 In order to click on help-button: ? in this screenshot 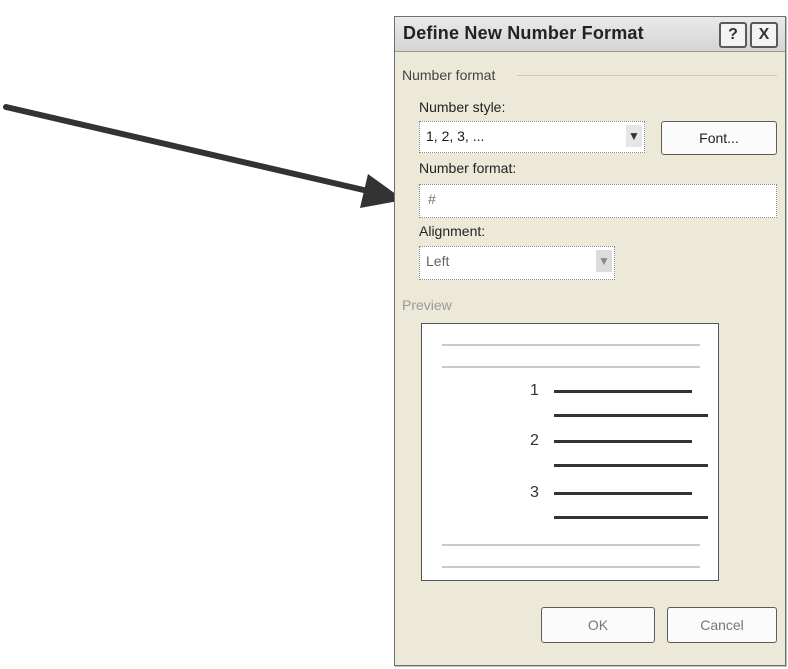, I will do `click(733, 35)`.